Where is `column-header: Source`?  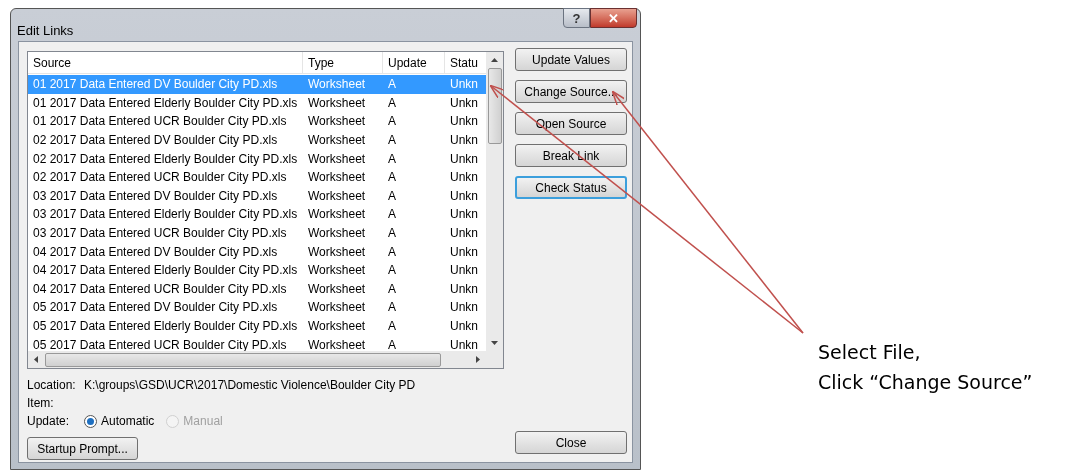
column-header: Source is located at coordinates (165, 62).